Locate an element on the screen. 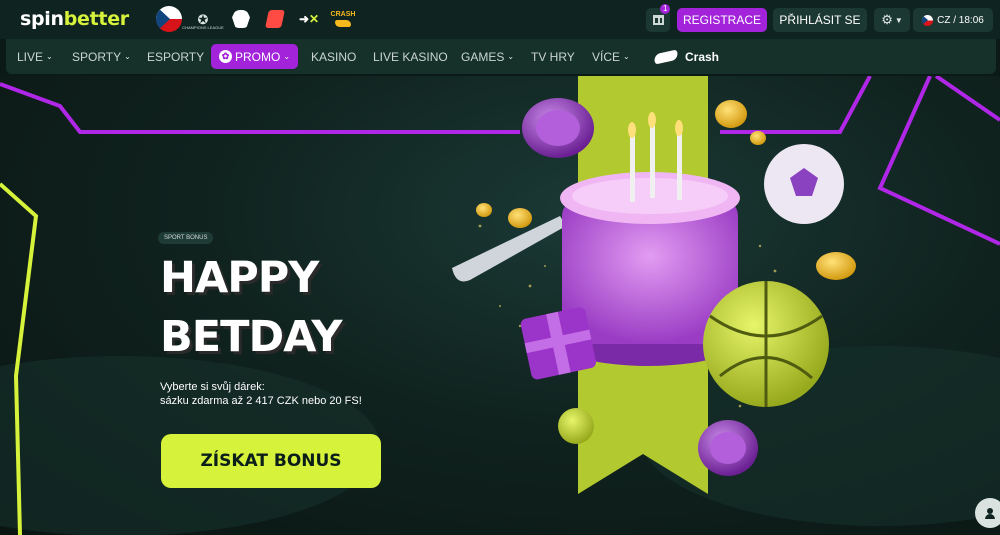 The width and height of the screenshot is (1000, 535). spinbetter-logo: spinbetter is located at coordinates (74, 19).